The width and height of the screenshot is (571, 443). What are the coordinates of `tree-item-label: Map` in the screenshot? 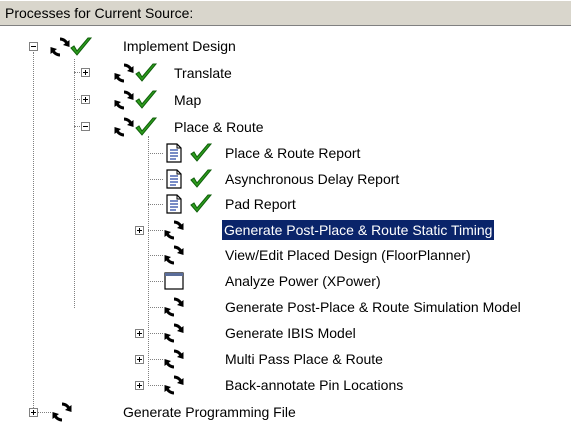 It's located at (187, 100).